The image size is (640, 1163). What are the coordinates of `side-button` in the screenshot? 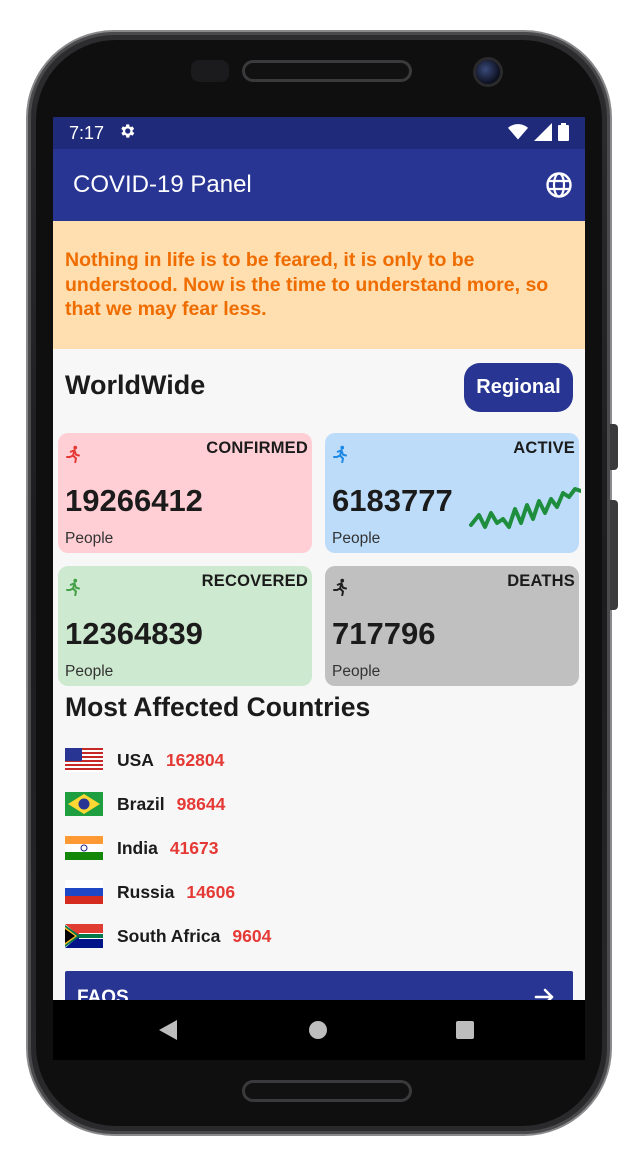 It's located at (614, 555).